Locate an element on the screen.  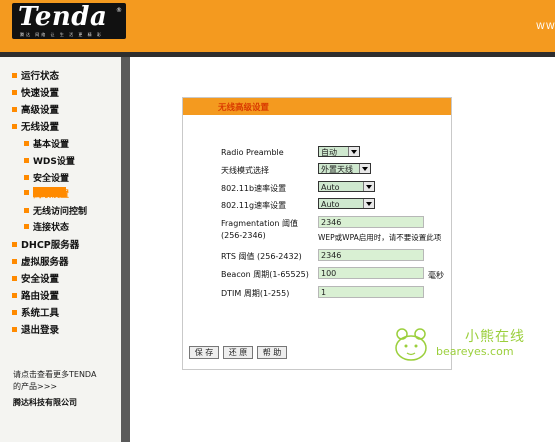
logo-tagline: 腾达 网络 让 生 活 更 精 彩 is located at coordinates (61, 34).